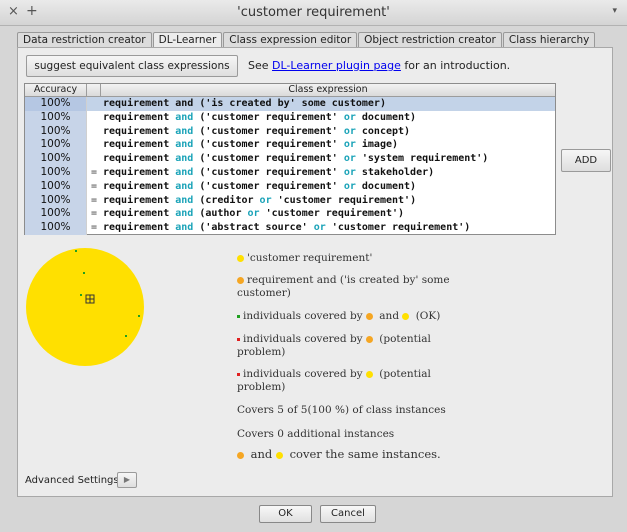  What do you see at coordinates (386, 117) in the screenshot?
I see `expression-text: document)` at bounding box center [386, 117].